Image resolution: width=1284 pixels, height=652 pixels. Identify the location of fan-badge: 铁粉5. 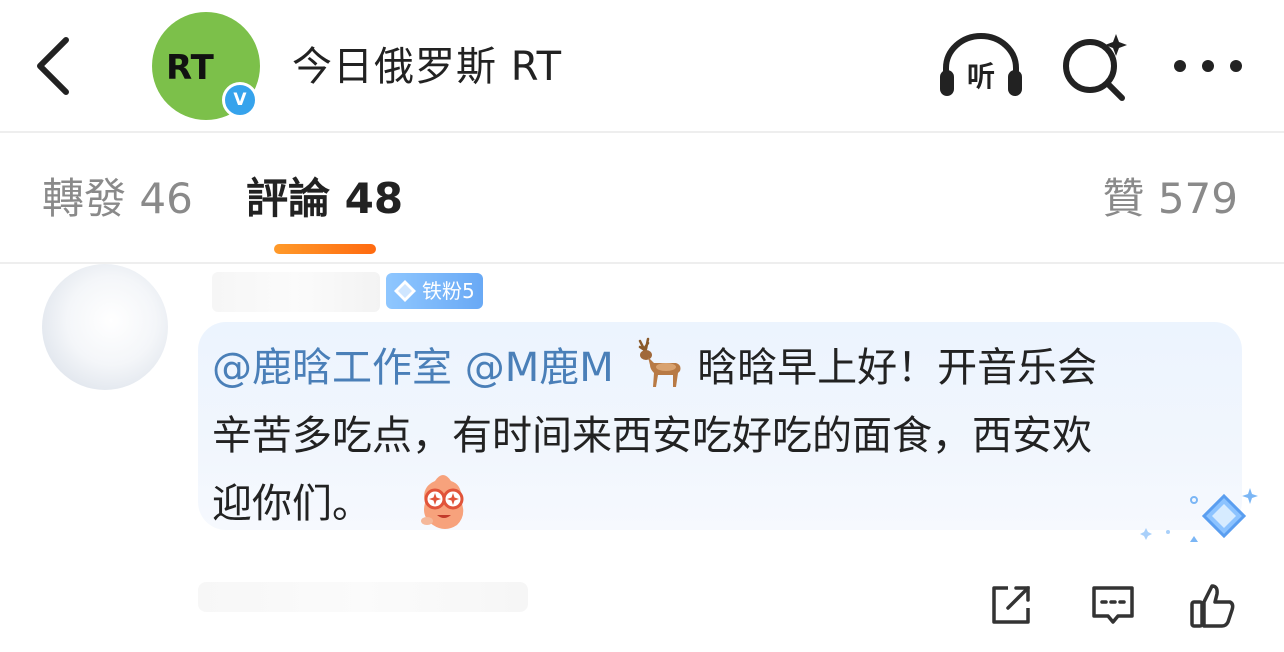
(434, 291).